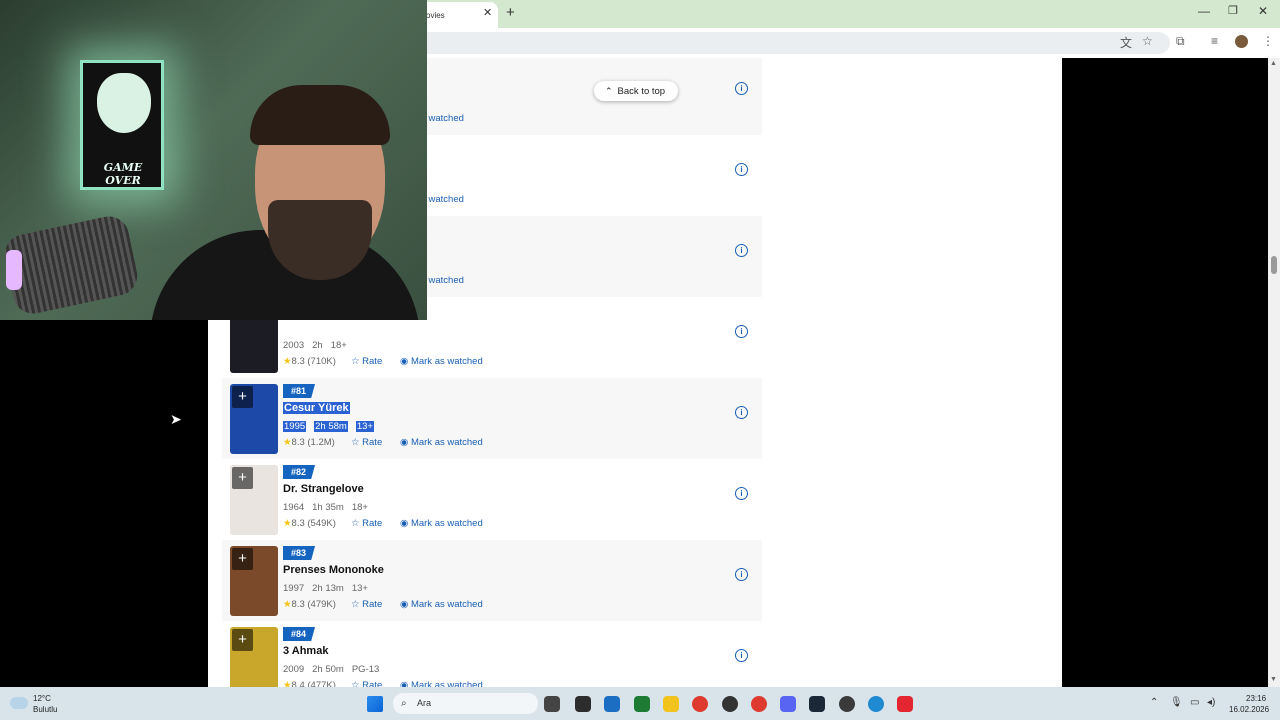 This screenshot has height=720, width=1280. What do you see at coordinates (1268, 41) in the screenshot?
I see `more-menu-icon: ⋮` at bounding box center [1268, 41].